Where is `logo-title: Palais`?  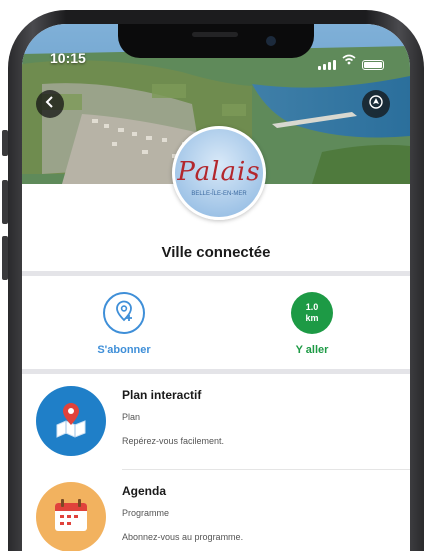
logo-title: Palais is located at coordinates (219, 172).